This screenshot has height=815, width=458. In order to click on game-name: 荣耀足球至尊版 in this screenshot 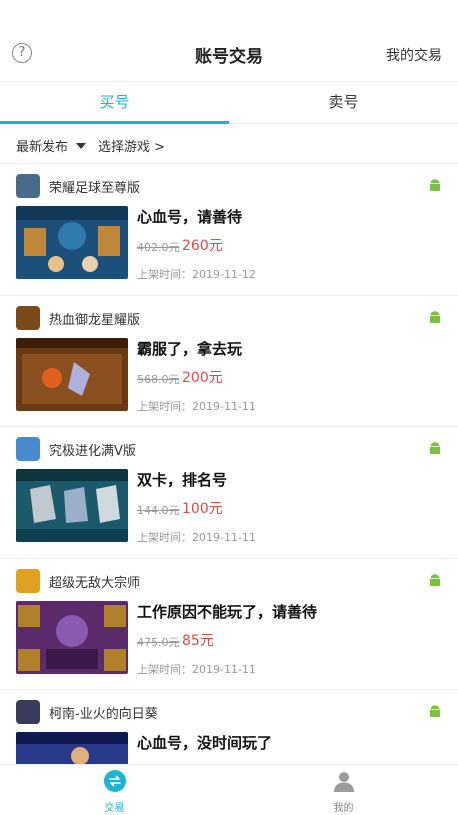, I will do `click(95, 188)`.